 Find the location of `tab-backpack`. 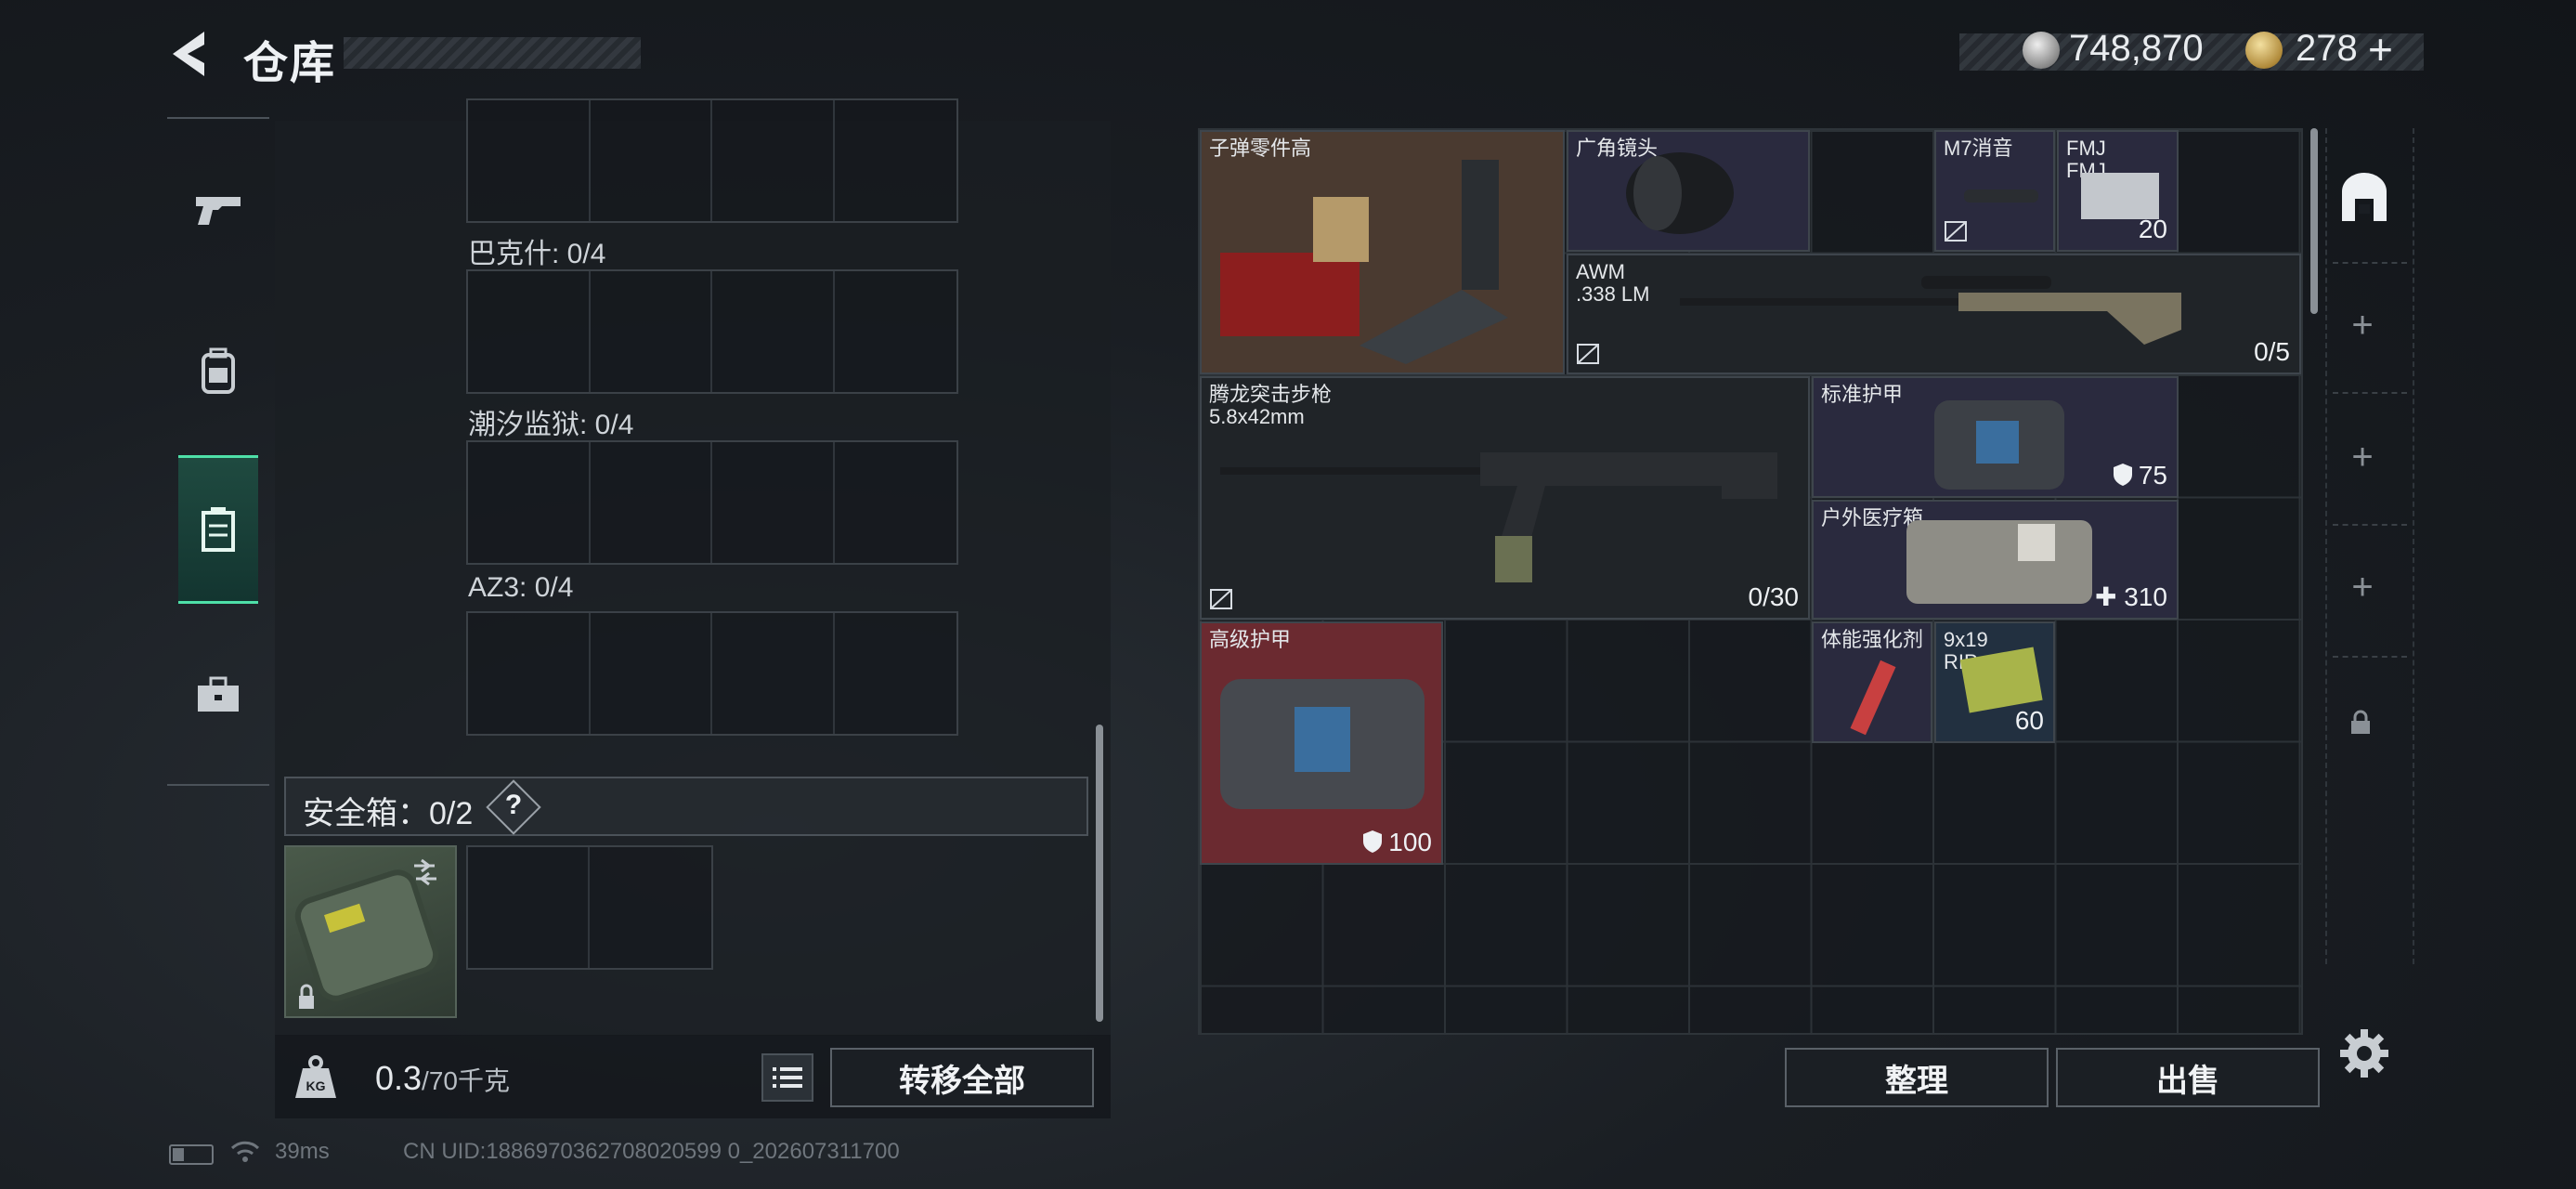

tab-backpack is located at coordinates (218, 371).